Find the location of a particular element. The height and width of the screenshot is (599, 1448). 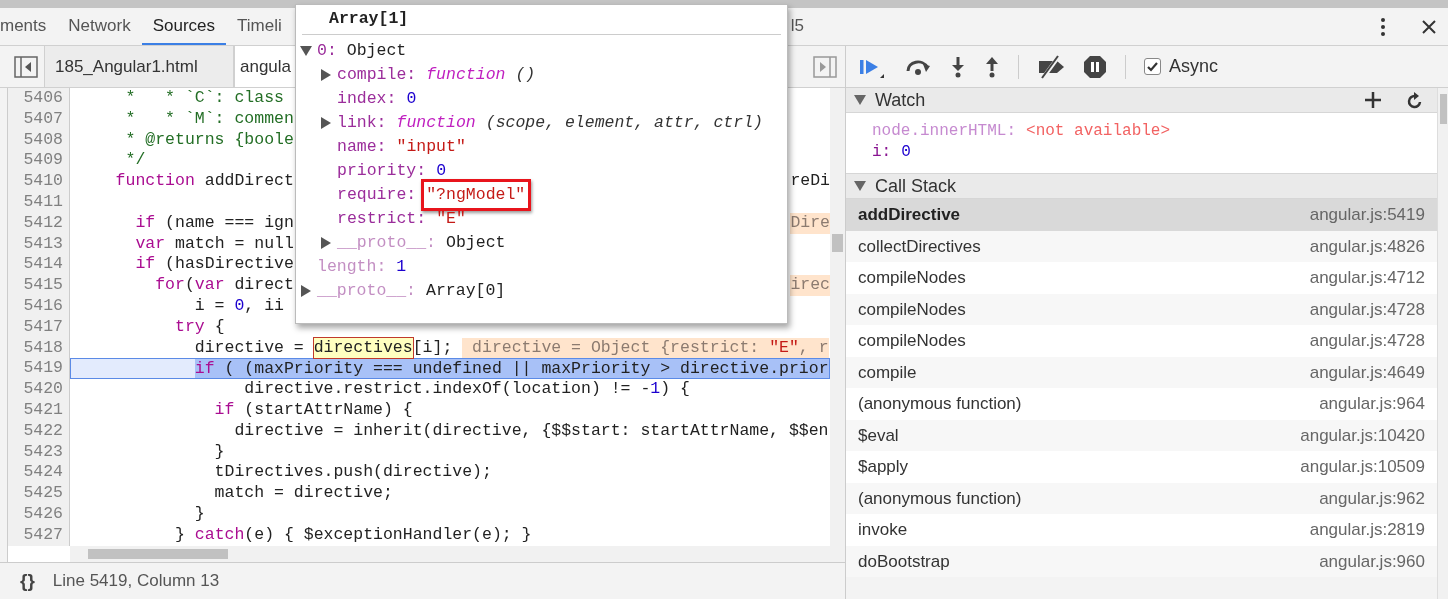

line-number: 5426 is located at coordinates (43, 514).